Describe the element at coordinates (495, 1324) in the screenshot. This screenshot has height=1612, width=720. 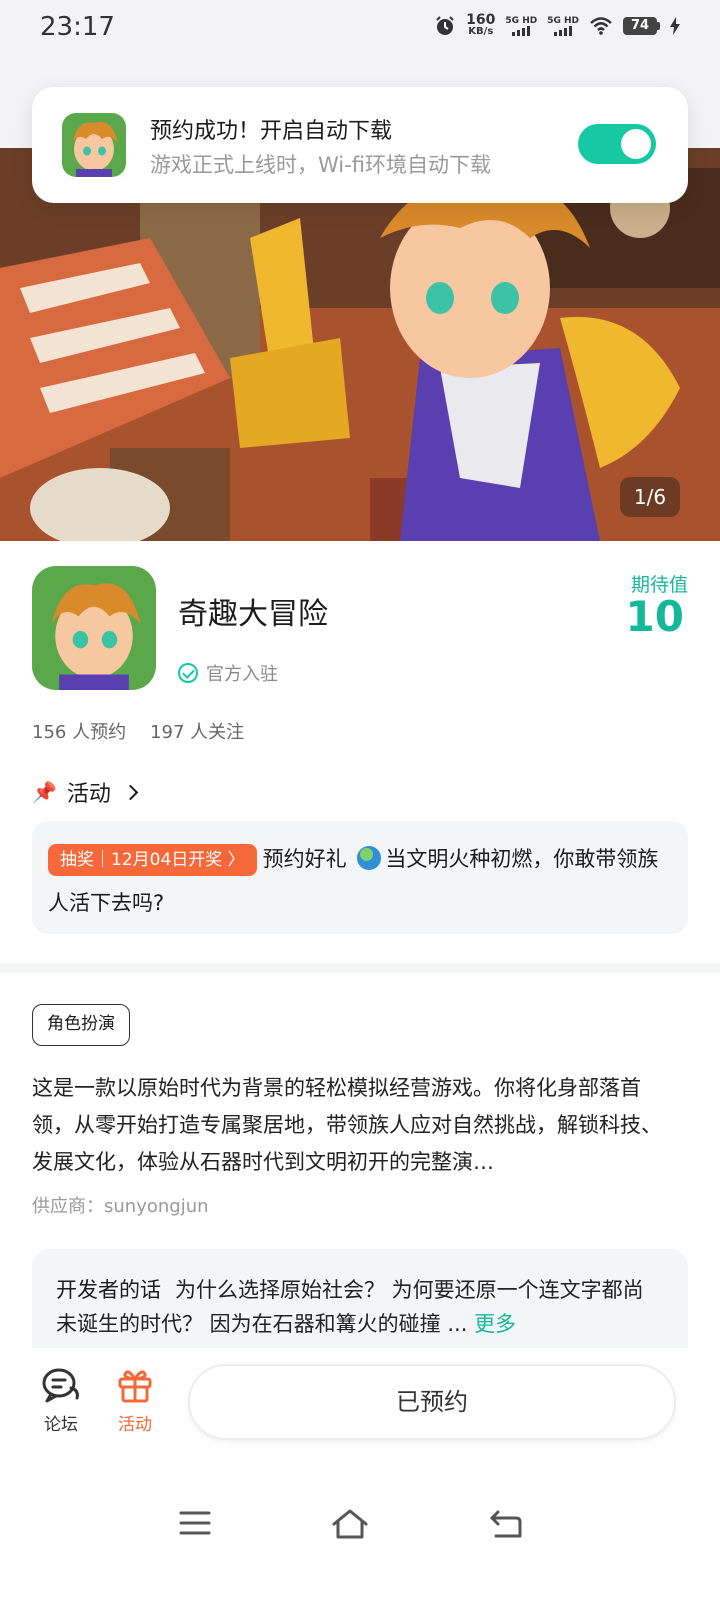
I see `more-link: 更多` at that location.